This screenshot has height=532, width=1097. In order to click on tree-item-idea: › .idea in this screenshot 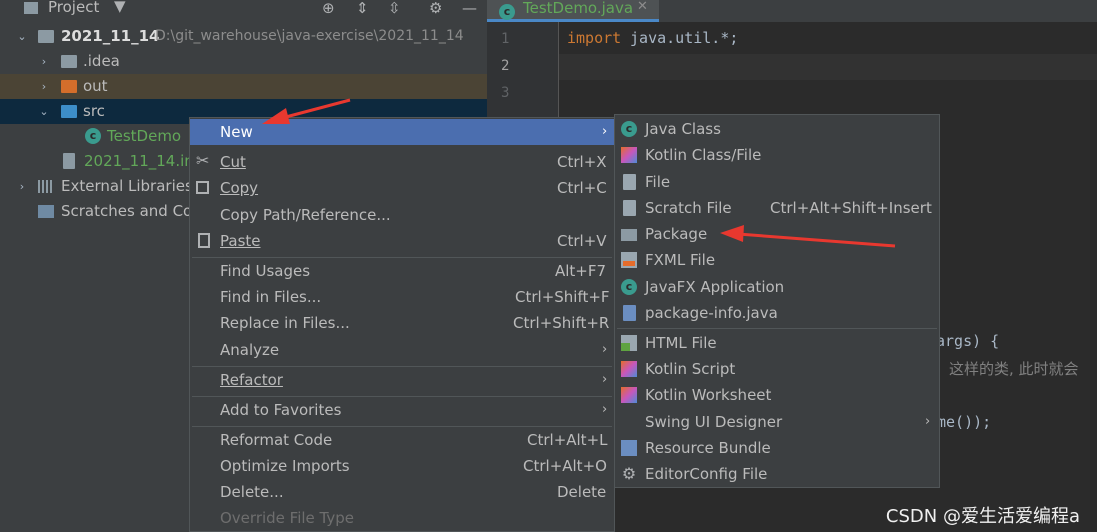, I will do `click(247, 61)`.